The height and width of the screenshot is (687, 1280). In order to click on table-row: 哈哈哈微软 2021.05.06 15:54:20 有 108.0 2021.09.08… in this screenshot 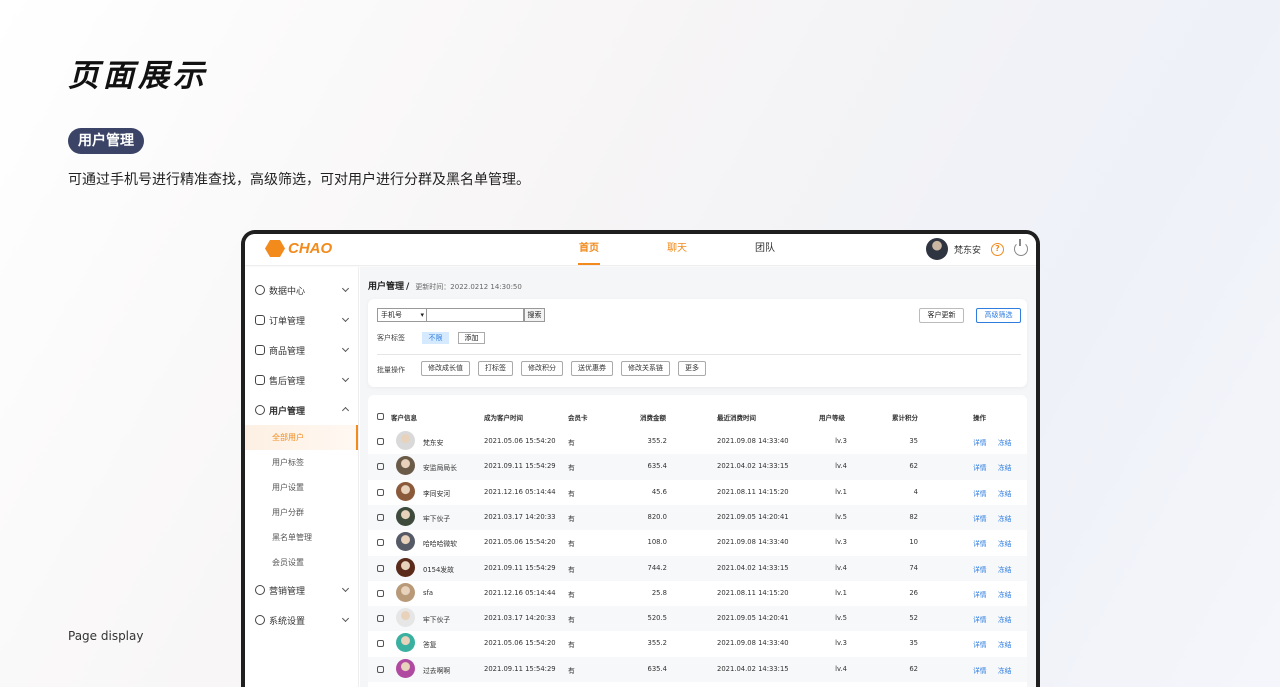, I will do `click(697, 542)`.